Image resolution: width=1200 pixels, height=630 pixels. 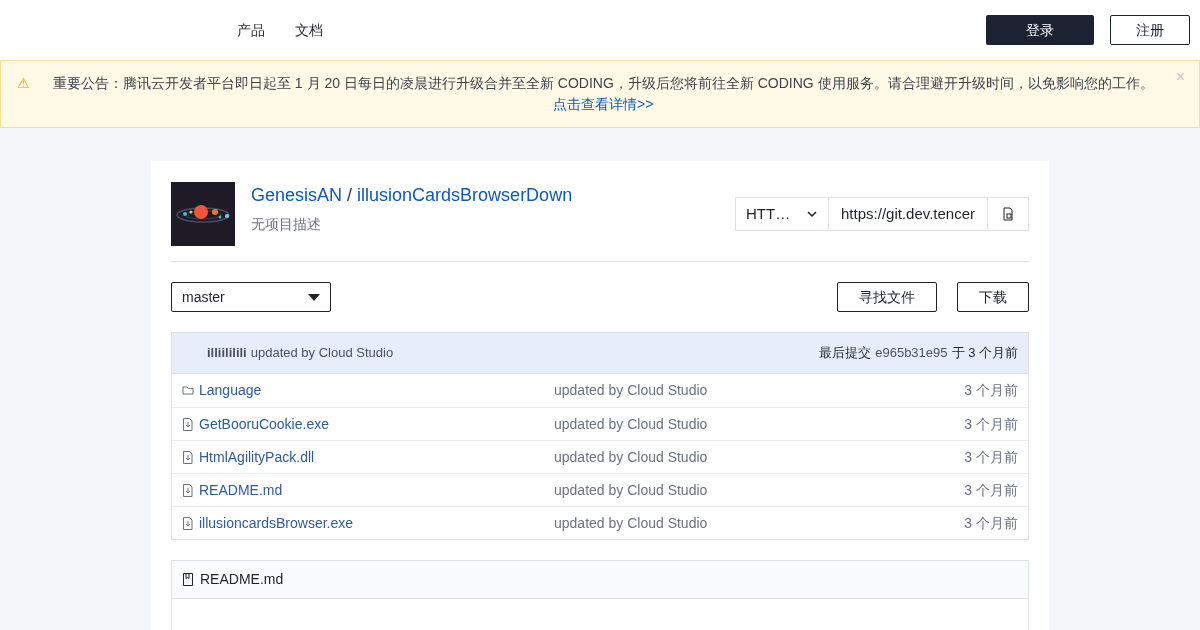 What do you see at coordinates (845, 353) in the screenshot?
I see `last-commit-label: 最后提交` at bounding box center [845, 353].